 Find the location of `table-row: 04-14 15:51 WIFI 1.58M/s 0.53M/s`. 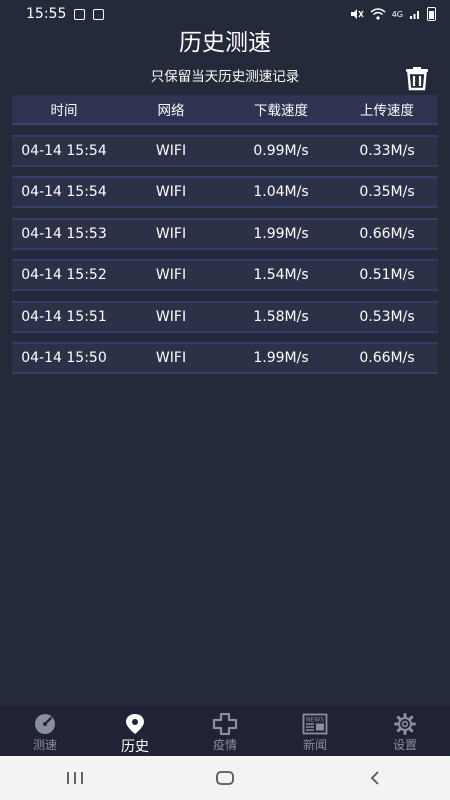

table-row: 04-14 15:51 WIFI 1.58M/s 0.53M/s is located at coordinates (225, 316).